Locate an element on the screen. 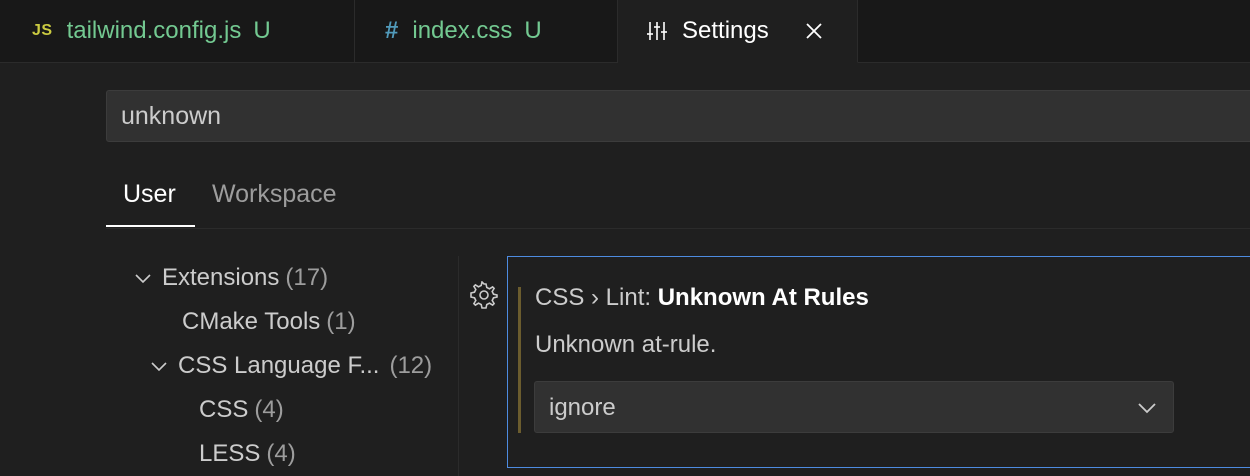 The width and height of the screenshot is (1250, 476). toc-item-count: (1) is located at coordinates (341, 321).